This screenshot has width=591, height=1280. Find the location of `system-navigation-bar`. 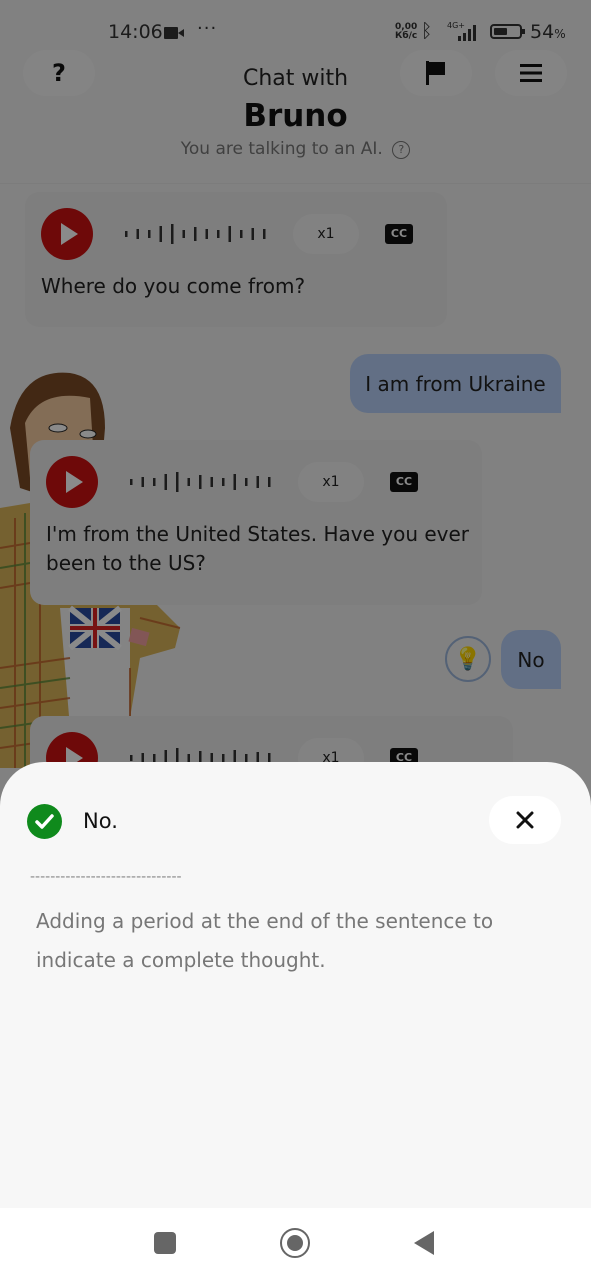

system-navigation-bar is located at coordinates (295, 1244).